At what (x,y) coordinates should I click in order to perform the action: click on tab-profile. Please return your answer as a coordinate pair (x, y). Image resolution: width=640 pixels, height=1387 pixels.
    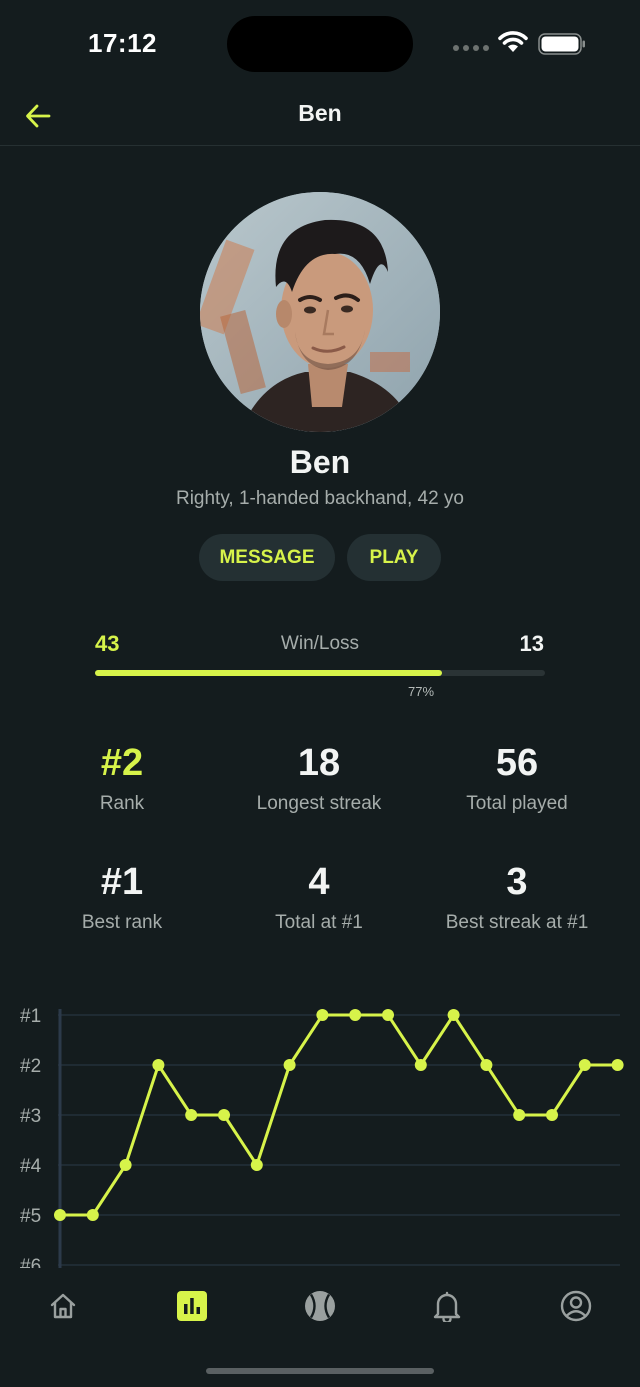
    Looking at the image, I should click on (576, 1306).